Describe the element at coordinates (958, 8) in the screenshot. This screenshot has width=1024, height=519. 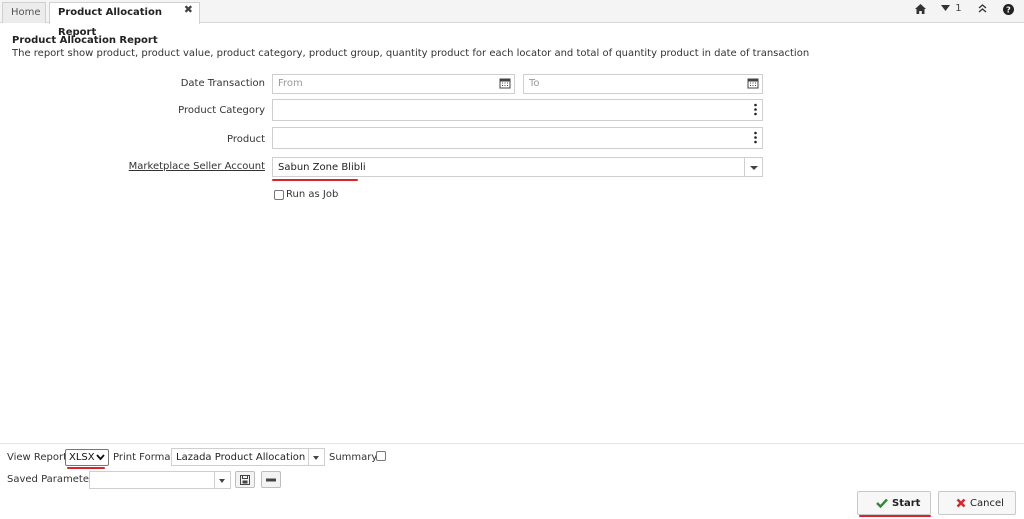
I see `window-count: 1` at that location.